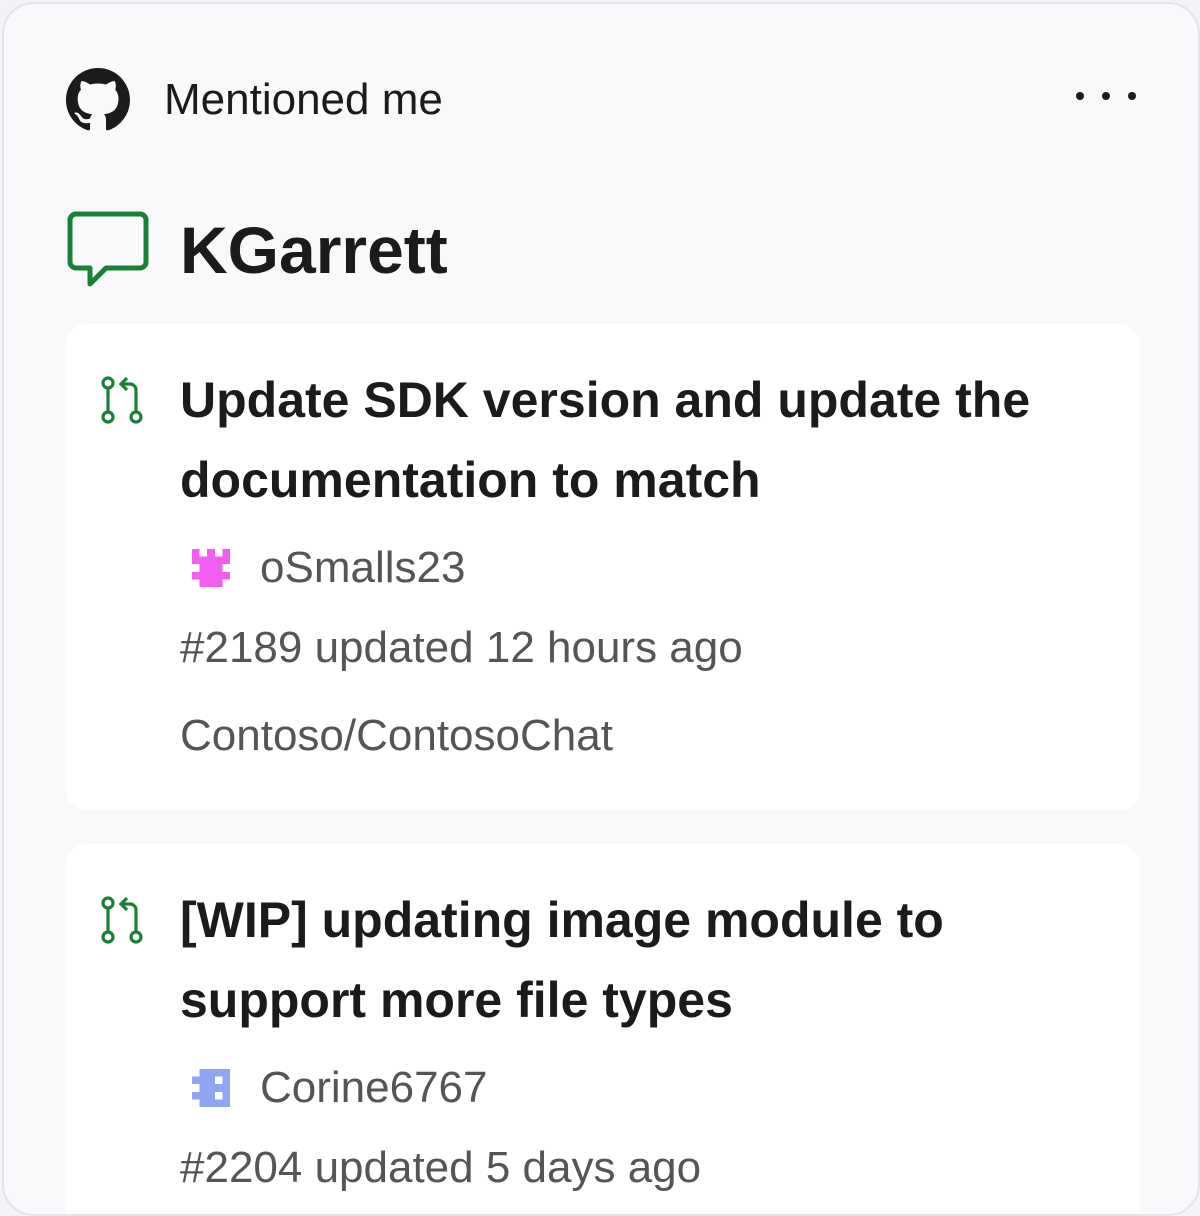  I want to click on comment-icon, so click(108, 249).